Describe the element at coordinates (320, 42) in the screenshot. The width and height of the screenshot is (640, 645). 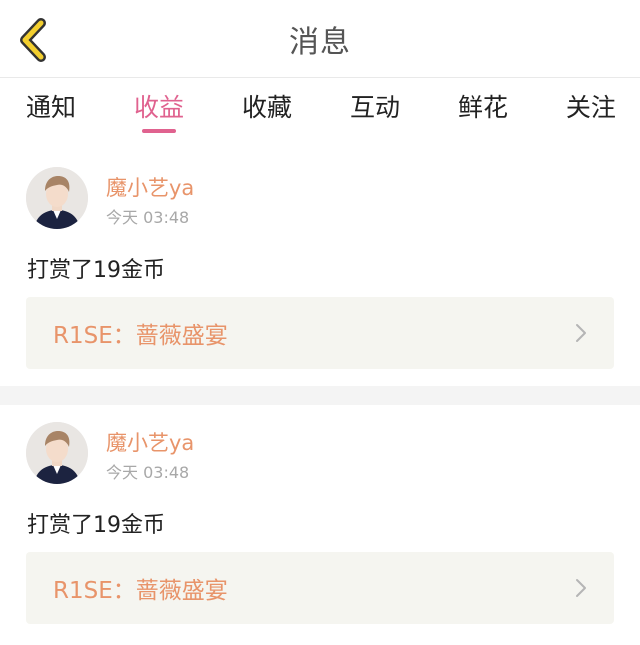
I see `page-title: 消息` at that location.